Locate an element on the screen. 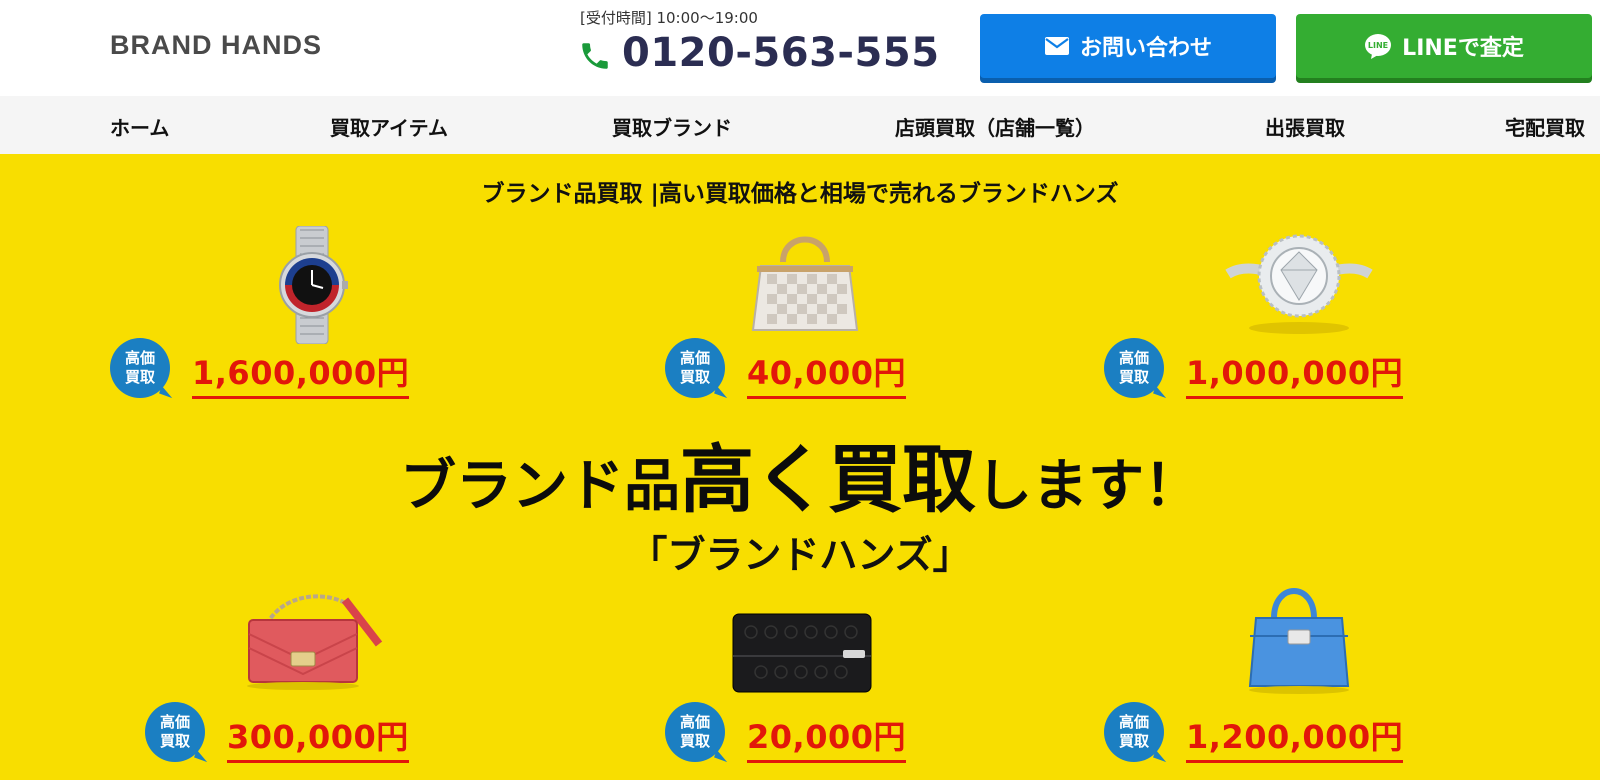  nav-item-purchase-brands: 買取ブランド is located at coordinates (672, 126).